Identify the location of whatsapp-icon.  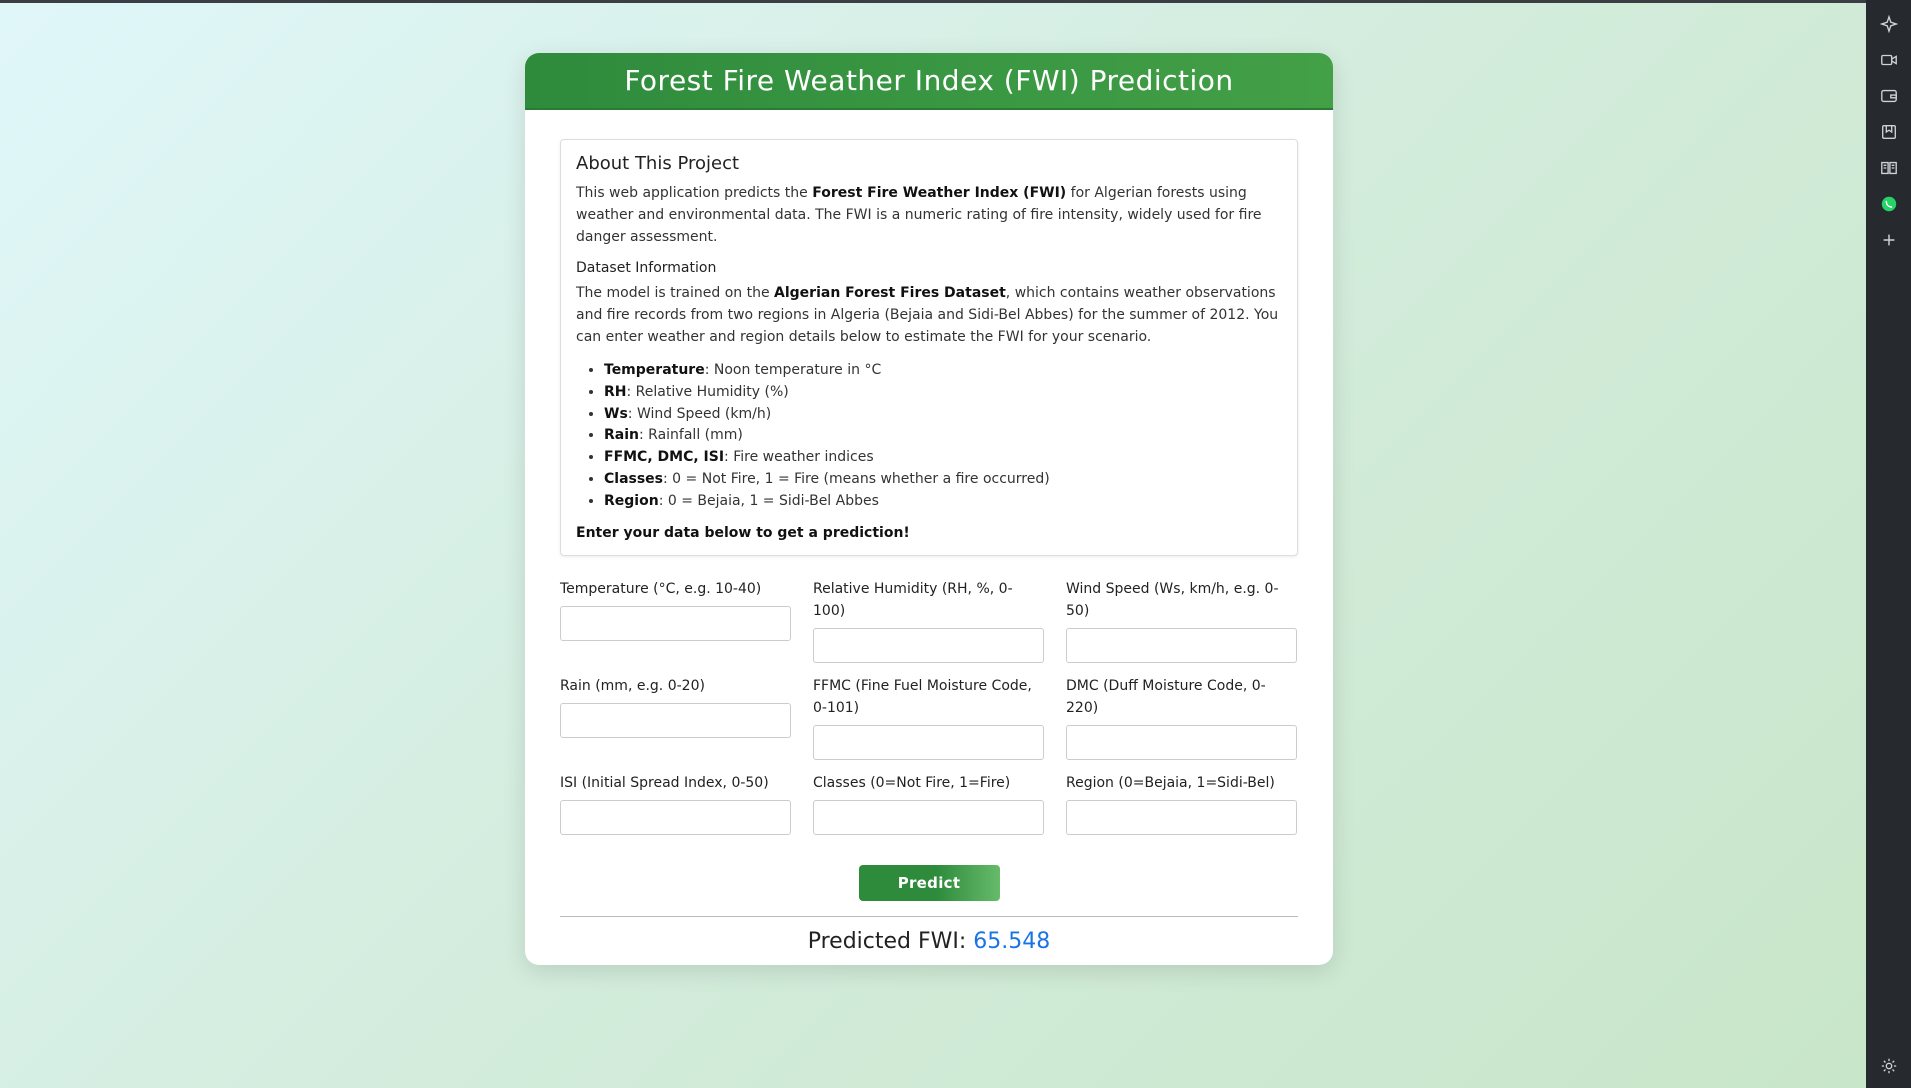
(1888, 204).